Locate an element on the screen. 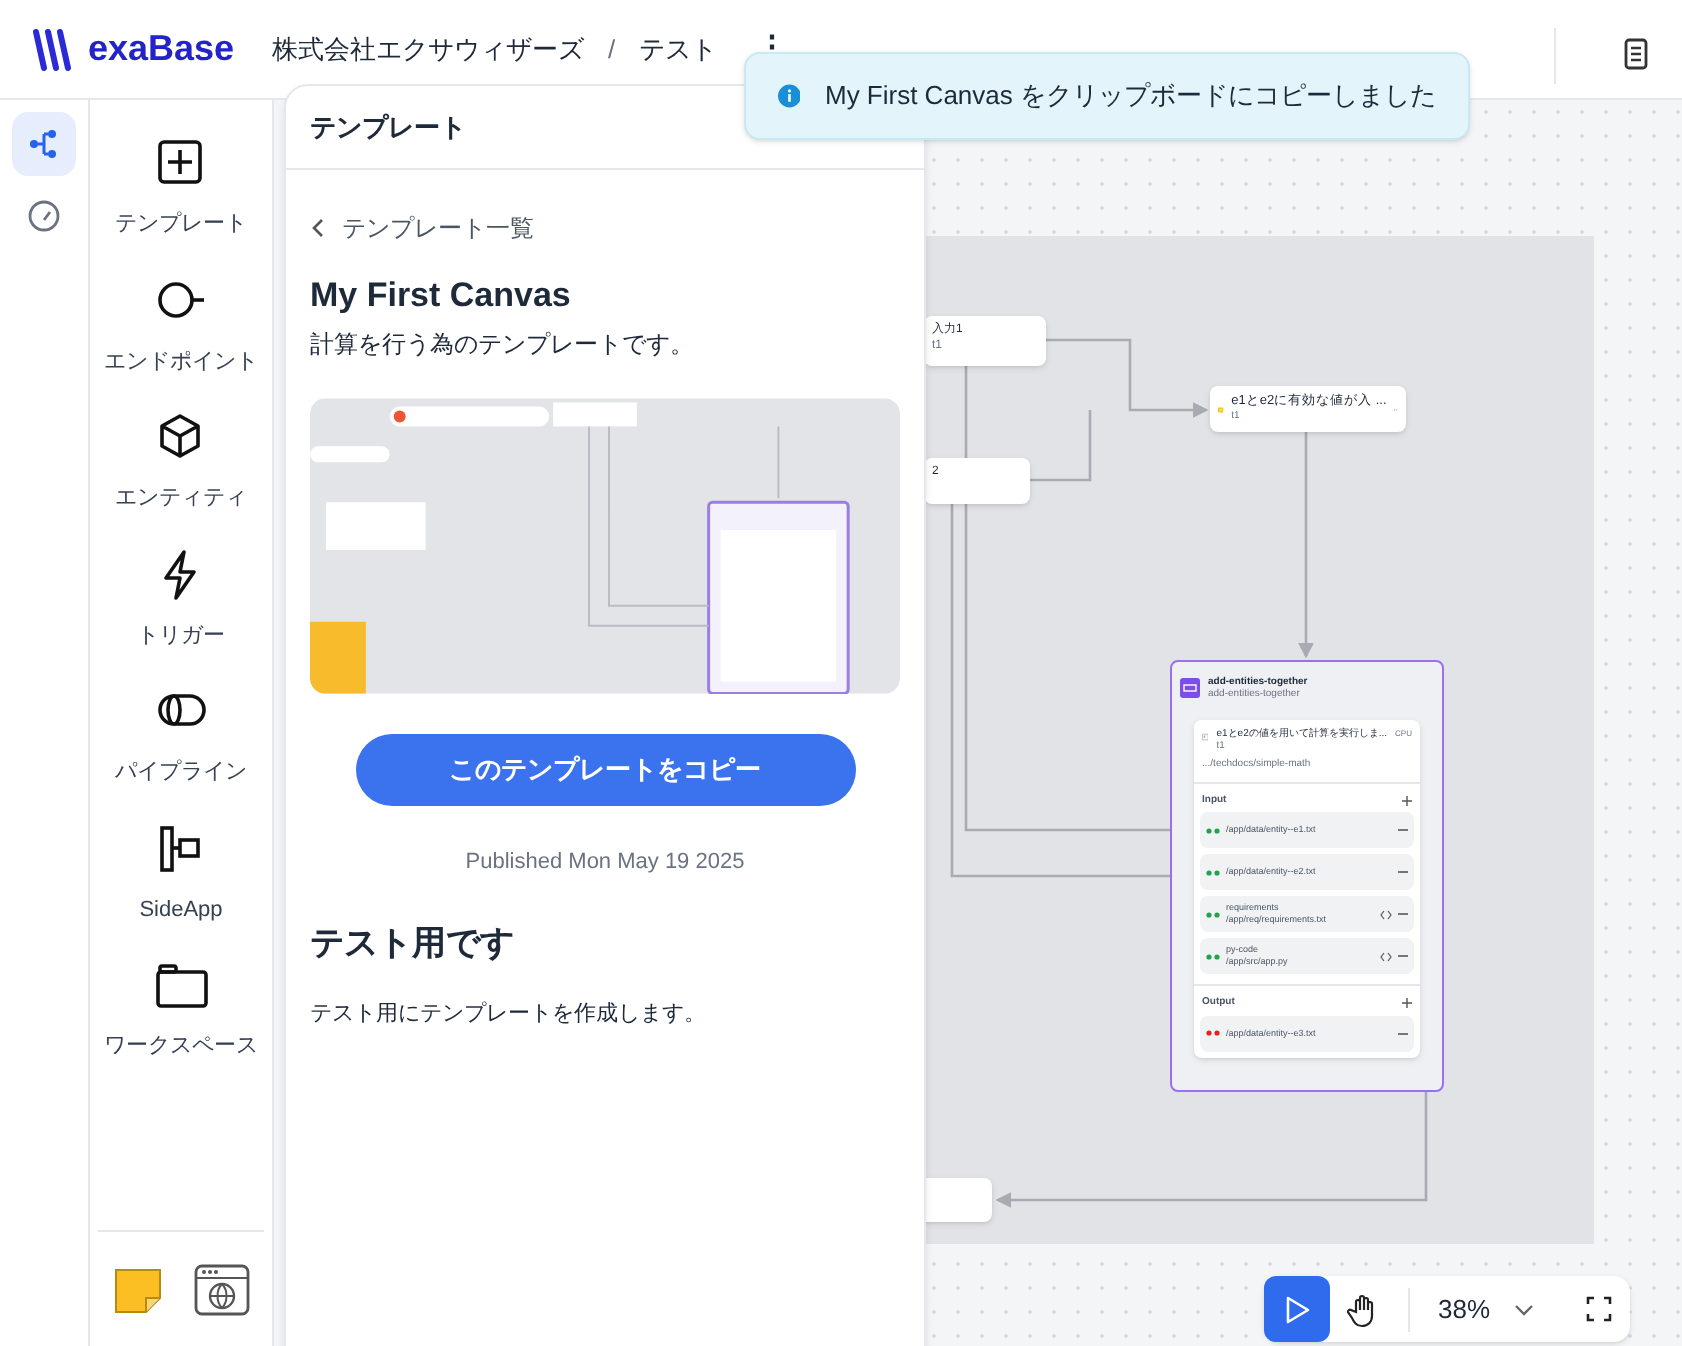  chevron-down-icon is located at coordinates (1524, 1309).